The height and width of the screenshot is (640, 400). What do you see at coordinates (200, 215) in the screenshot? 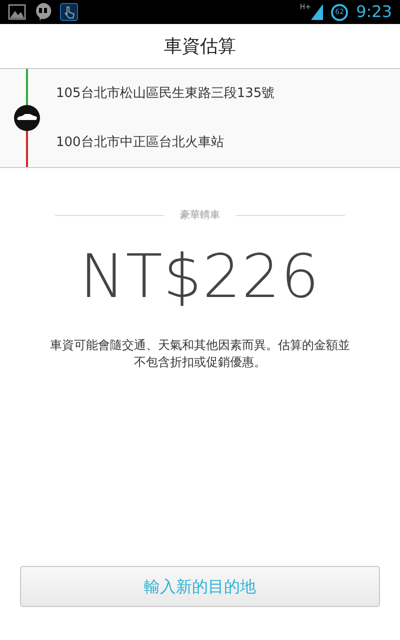
I see `vehicle-type-label: 豪華轎車` at bounding box center [200, 215].